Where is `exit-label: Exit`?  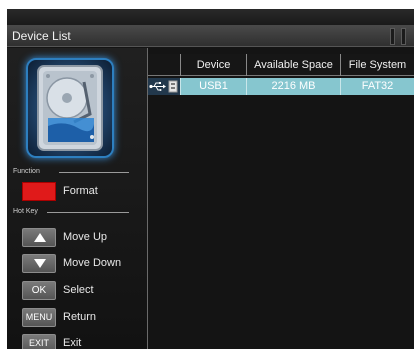 exit-label: Exit is located at coordinates (72, 343).